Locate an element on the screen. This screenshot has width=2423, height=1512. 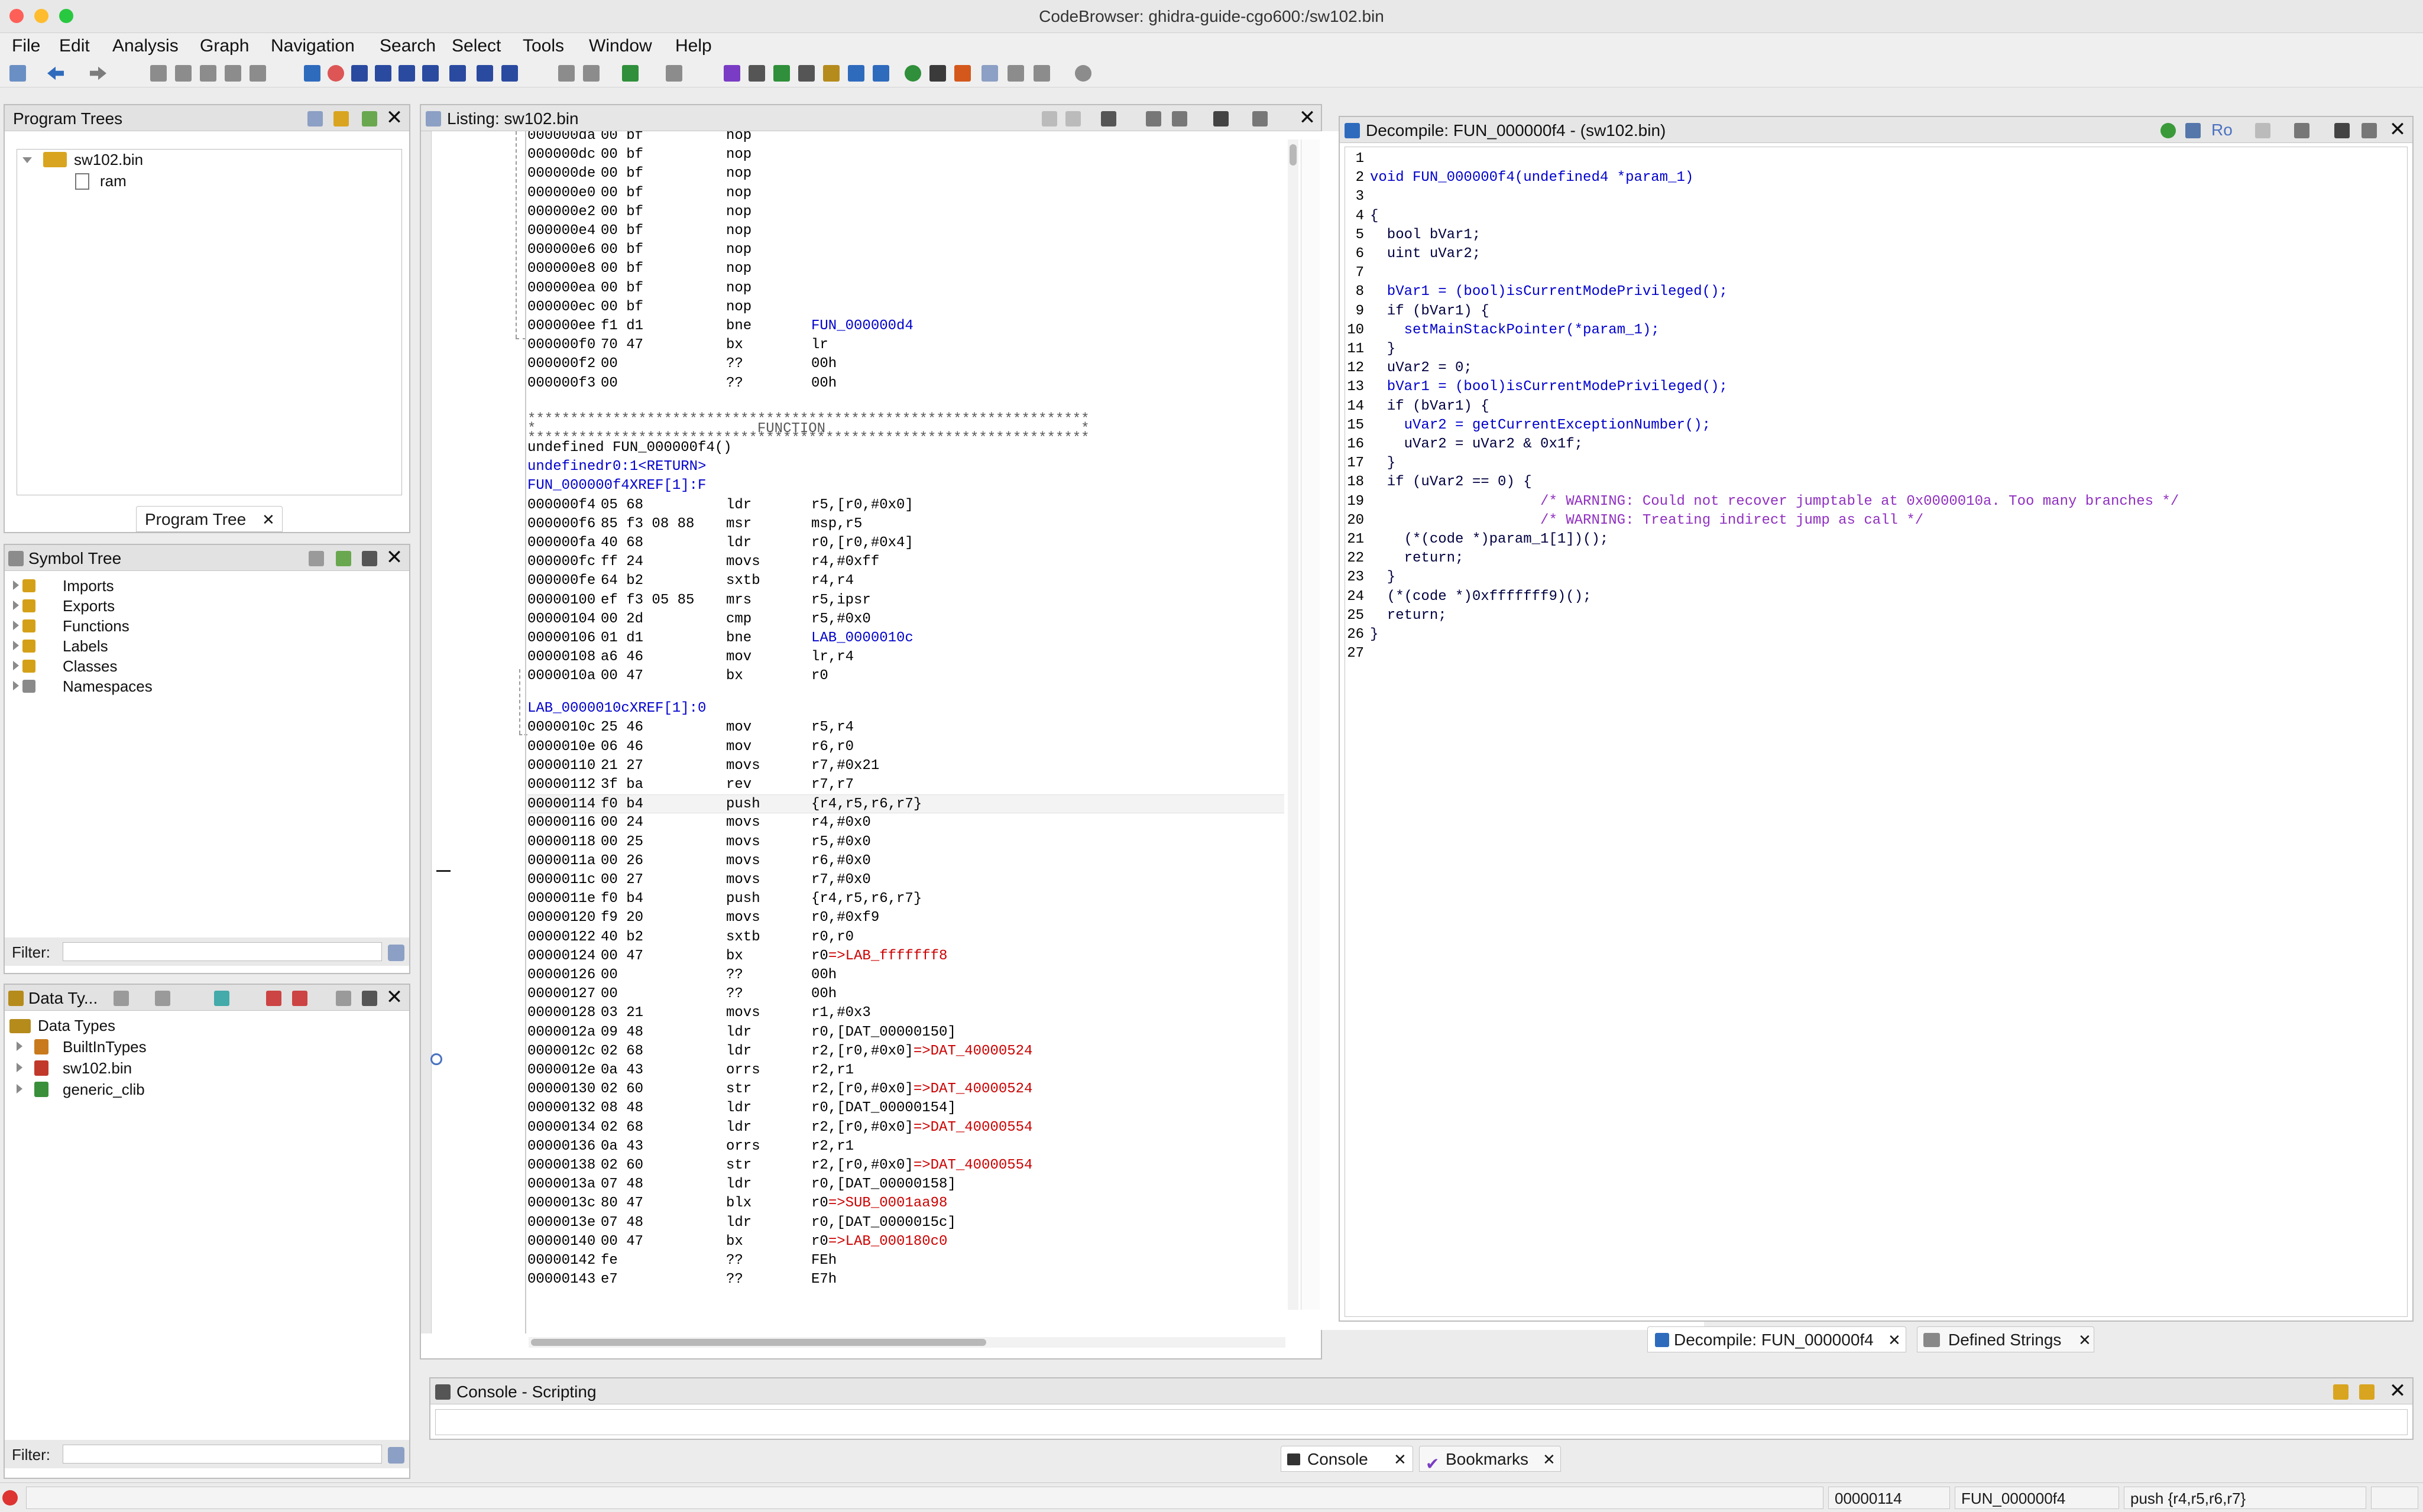
lab-label-row: LAB_0000010cXREF[1]:0 is located at coordinates (905, 708).